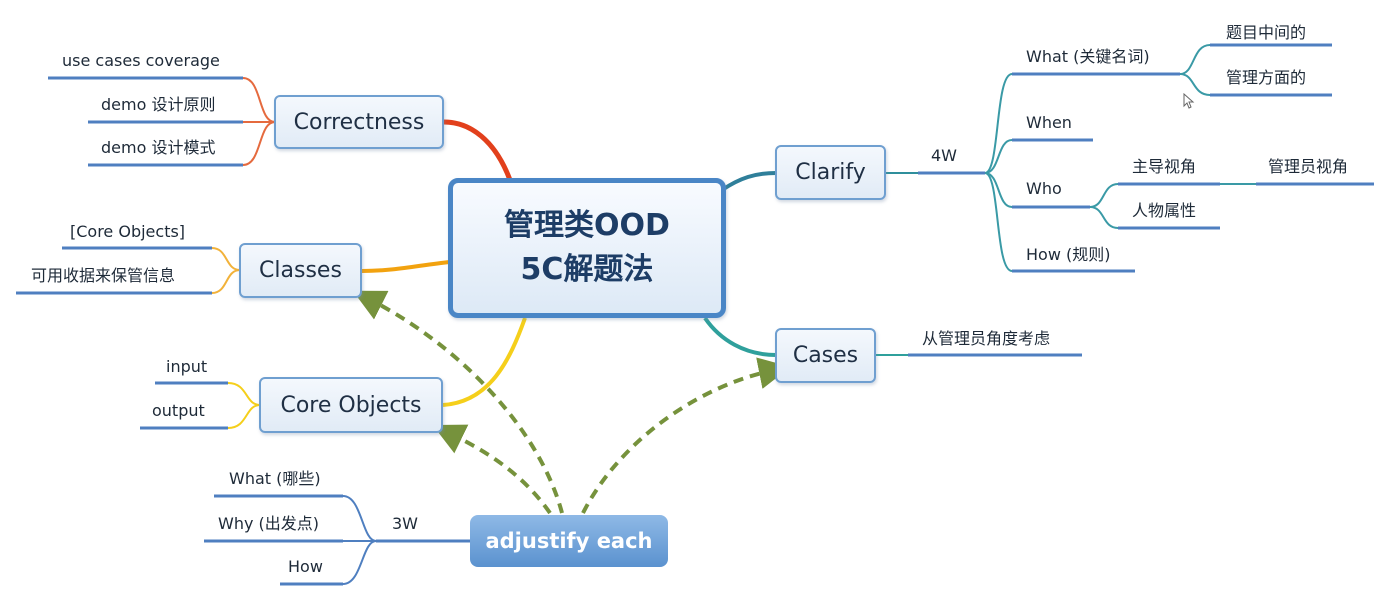 The height and width of the screenshot is (611, 1386). Describe the element at coordinates (158, 105) in the screenshot. I see `leaf-demo-design-principles: demo 设计原则` at that location.